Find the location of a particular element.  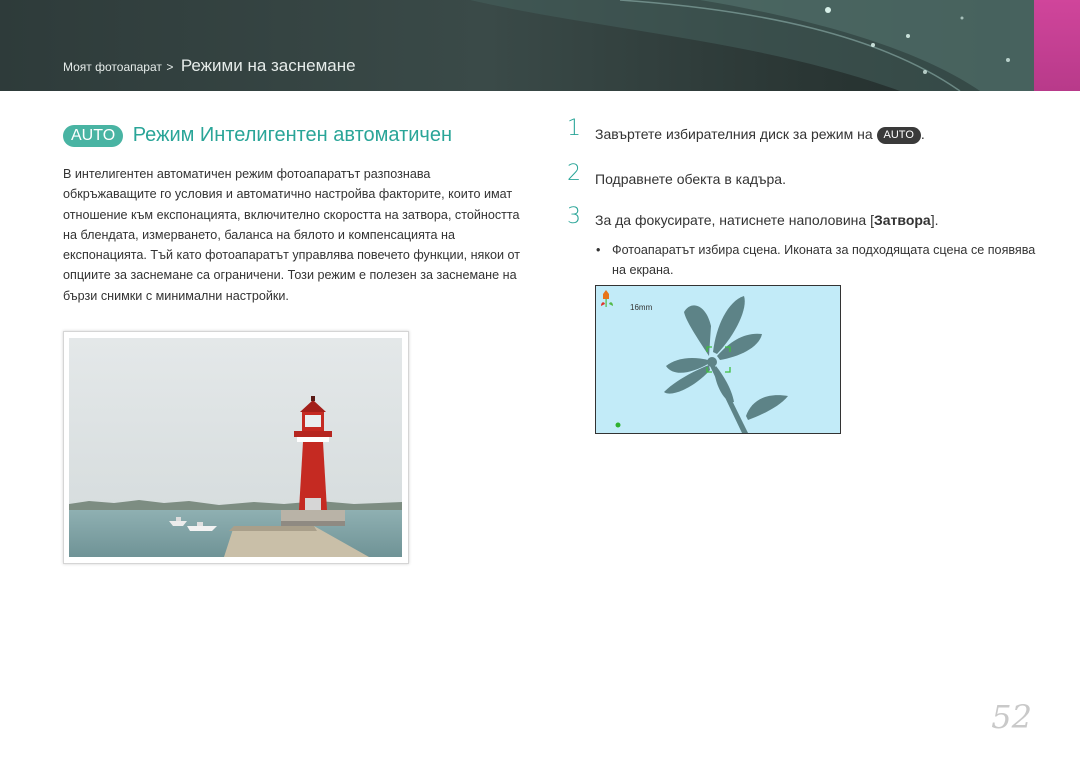

step-3-text-before: За да фокусирате, натиснете наполовина [ is located at coordinates (734, 220).